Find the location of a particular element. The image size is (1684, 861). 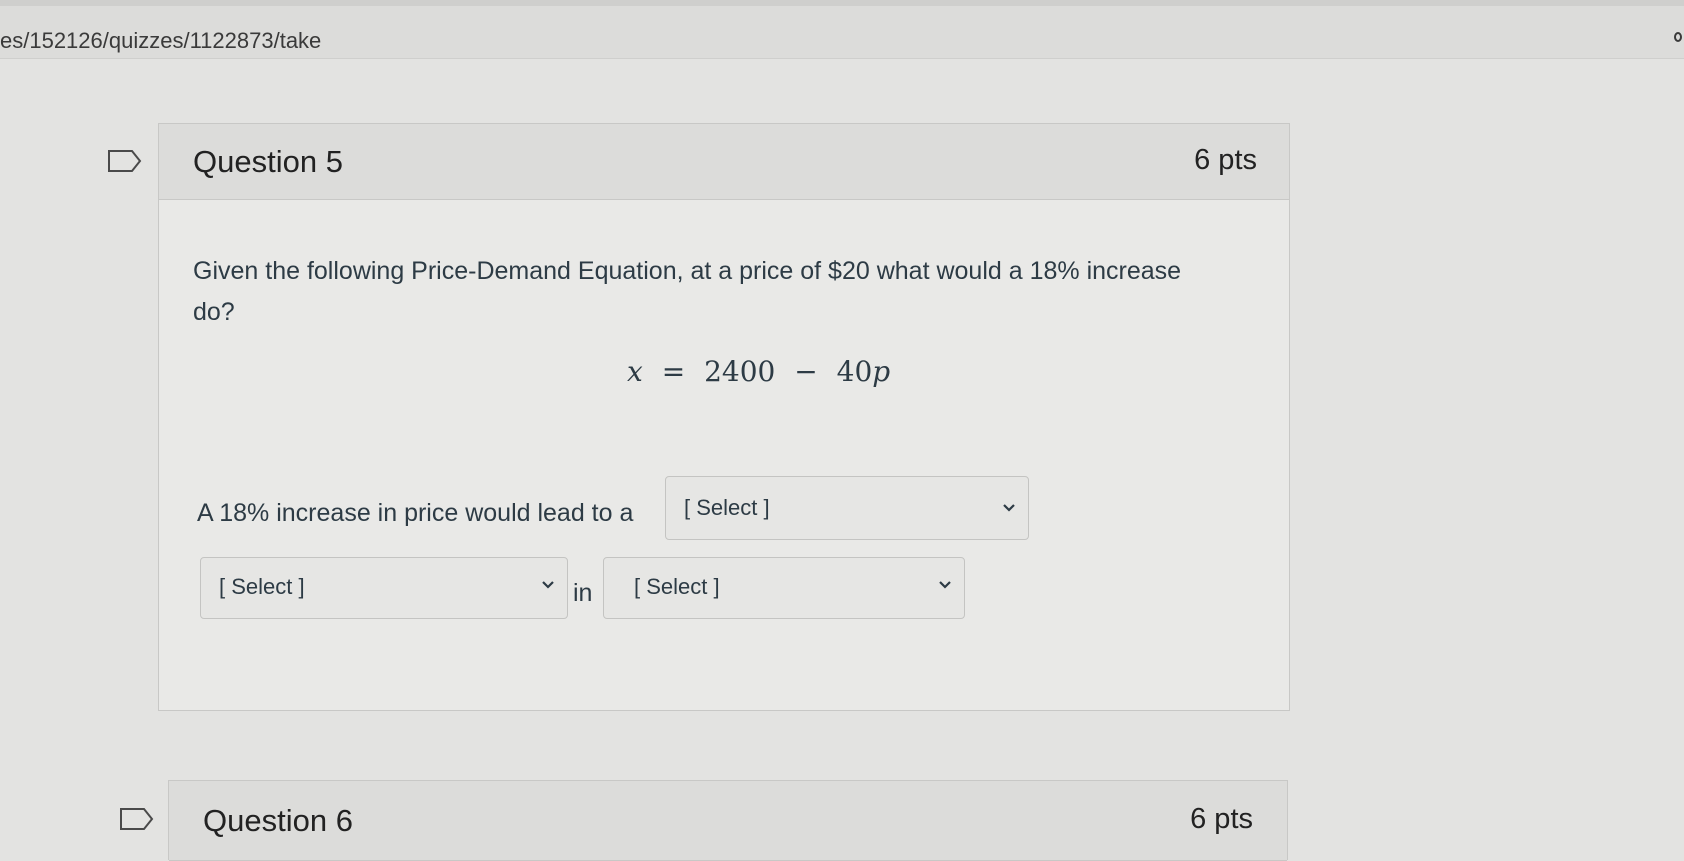

question-5-title: Question 5 is located at coordinates (268, 161).